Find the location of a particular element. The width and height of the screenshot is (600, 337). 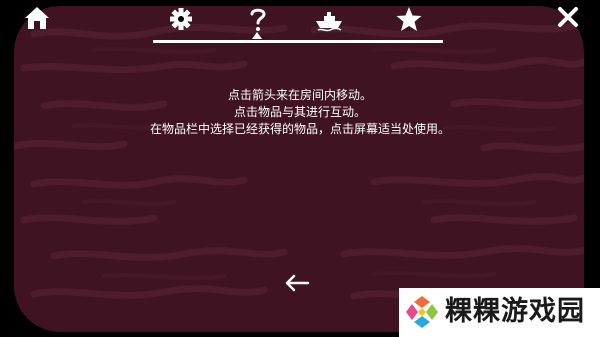

watermark-text: 粿粿游戏园 is located at coordinates (515, 311).